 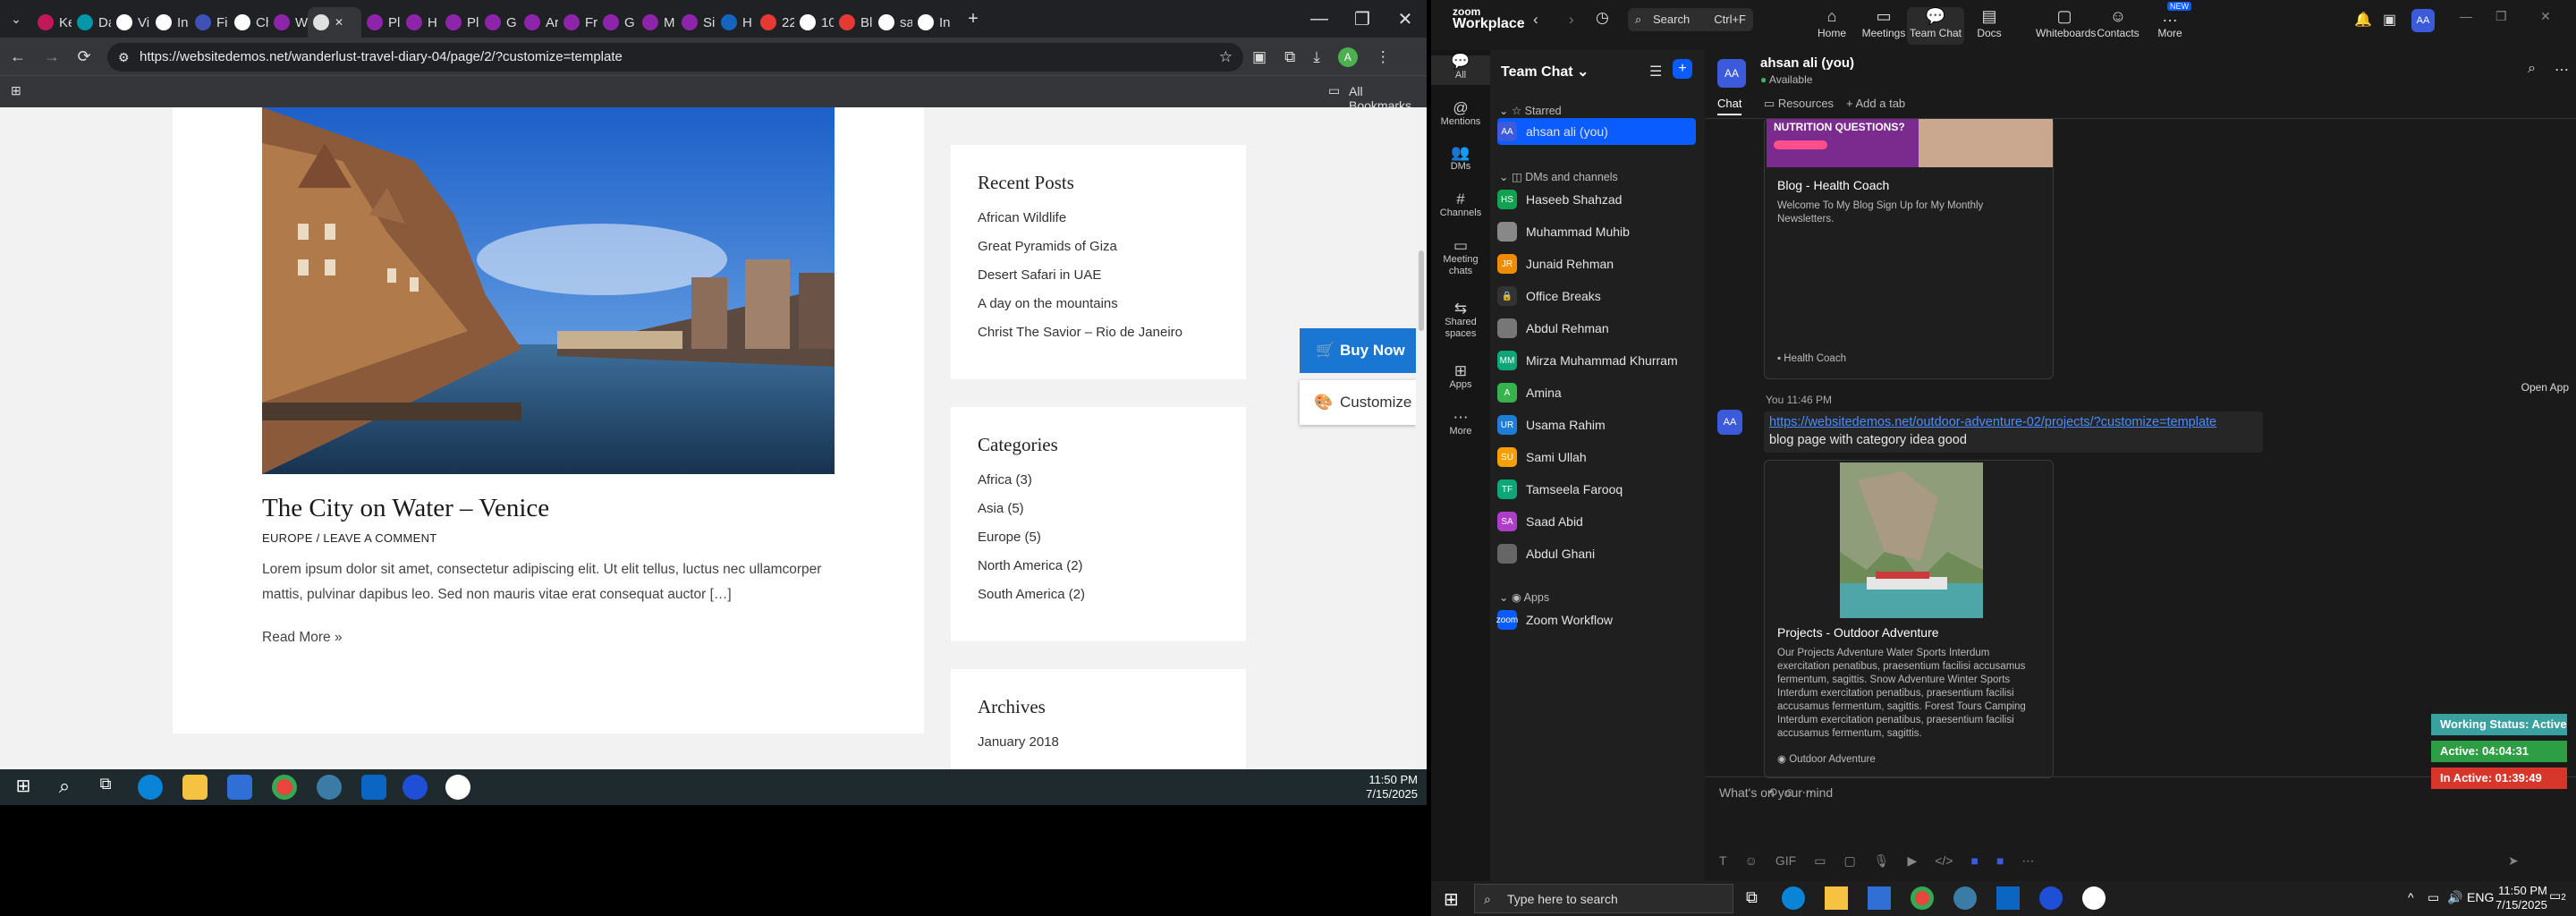 What do you see at coordinates (1596, 328) in the screenshot?
I see `chat-list-item: Abdul Rehman` at bounding box center [1596, 328].